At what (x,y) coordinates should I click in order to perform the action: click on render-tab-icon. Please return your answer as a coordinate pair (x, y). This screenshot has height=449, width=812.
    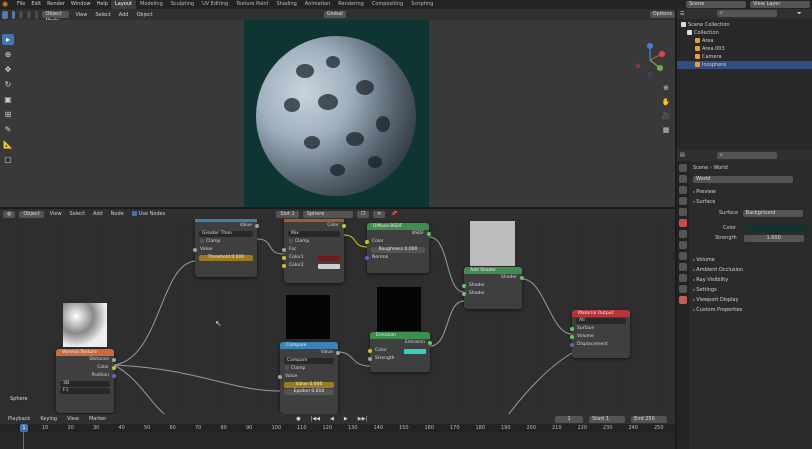
    Looking at the image, I should click on (683, 179).